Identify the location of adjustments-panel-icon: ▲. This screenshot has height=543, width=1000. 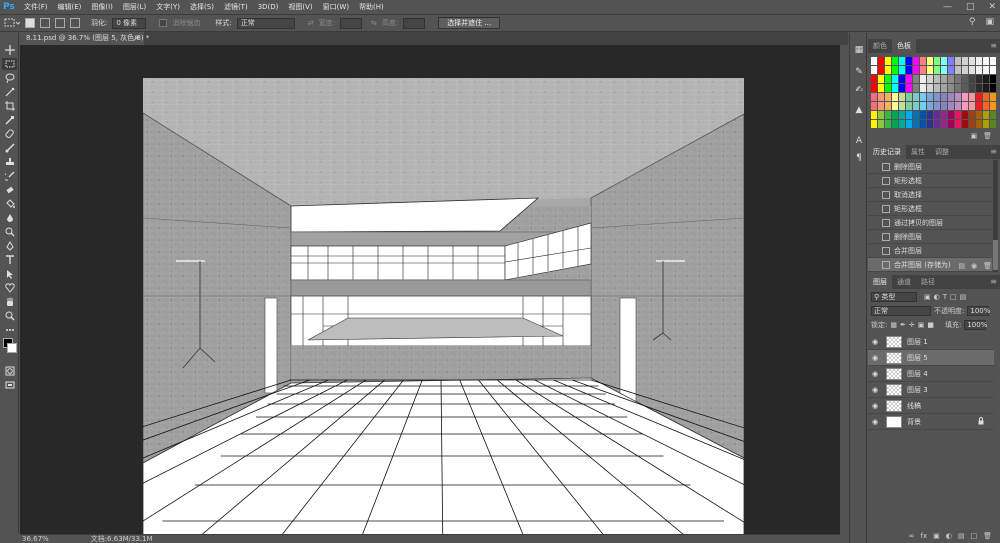
(859, 110).